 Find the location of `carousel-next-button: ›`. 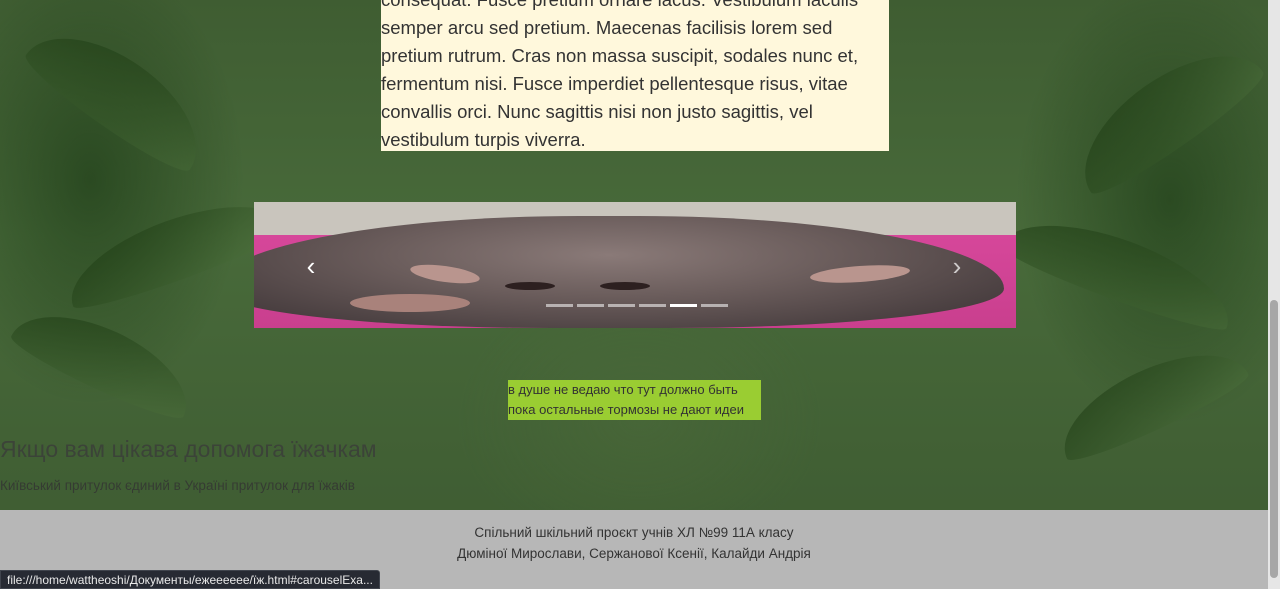

carousel-next-button: › is located at coordinates (957, 266).